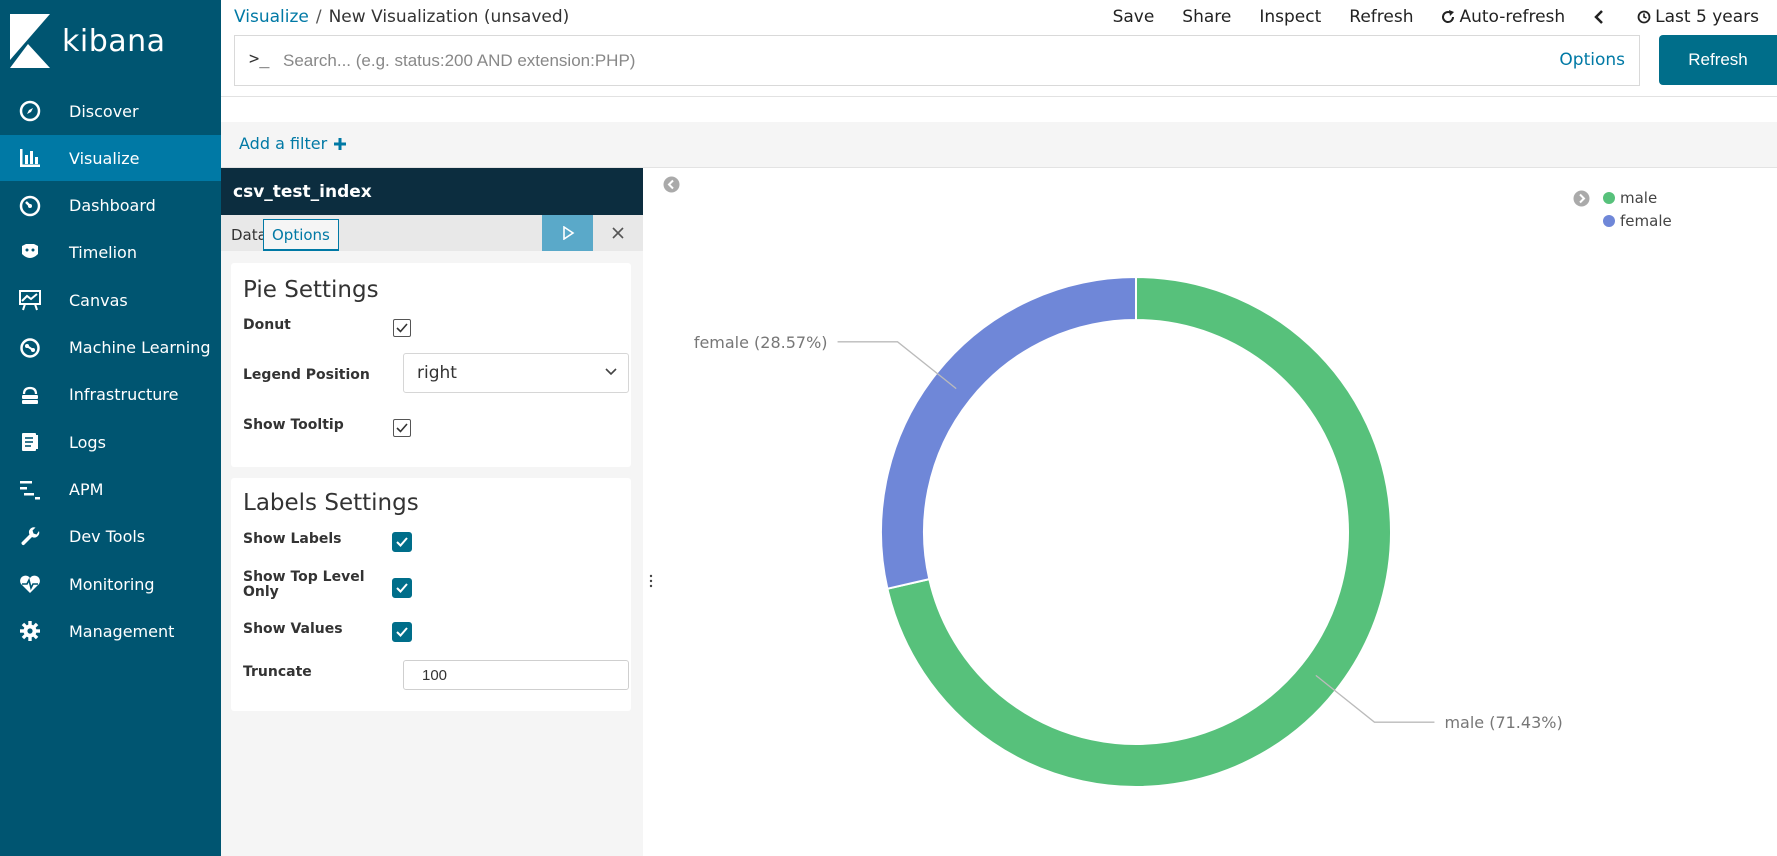  I want to click on gauge-icon, so click(30, 206).